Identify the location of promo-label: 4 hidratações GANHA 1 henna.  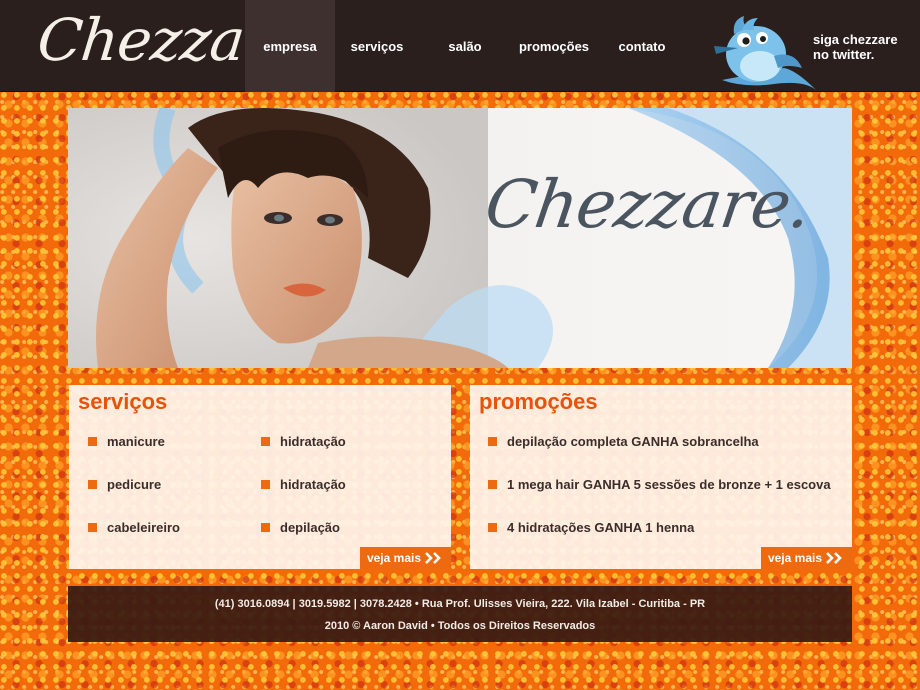
(601, 527).